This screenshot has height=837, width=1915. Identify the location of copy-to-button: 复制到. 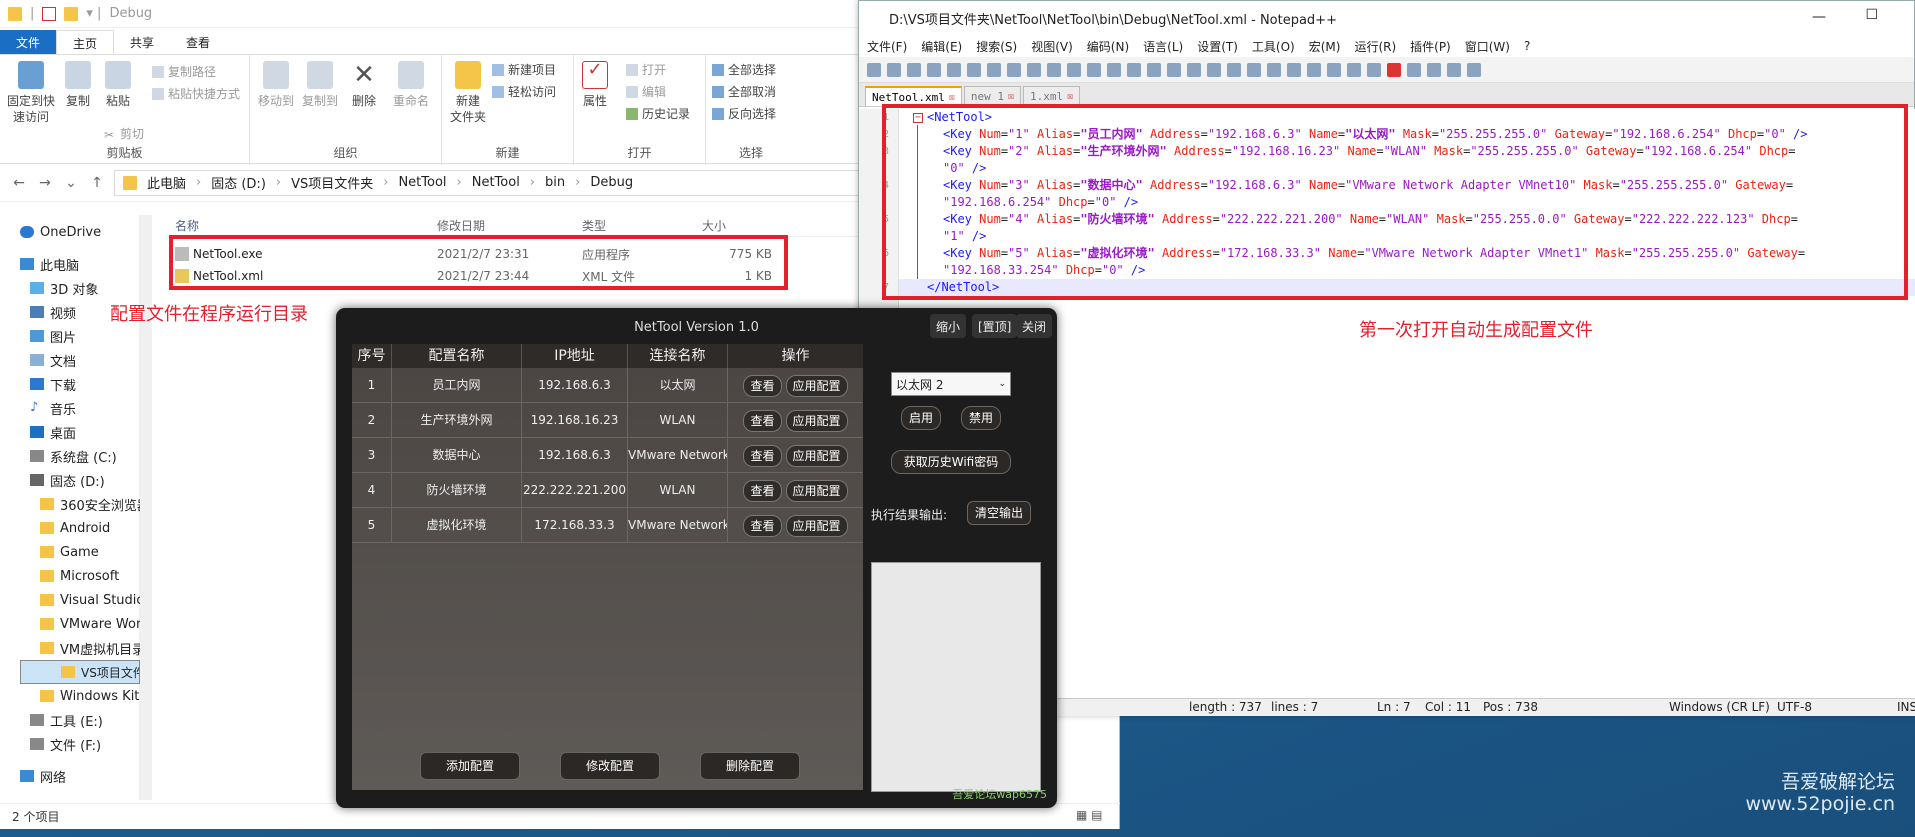
(320, 85).